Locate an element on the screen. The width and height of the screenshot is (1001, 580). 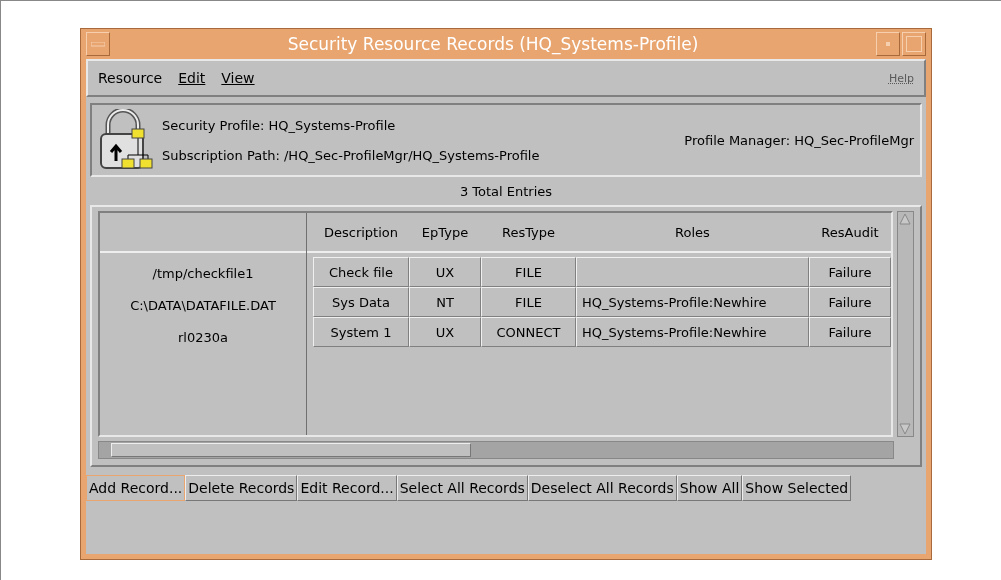
maximize-button is located at coordinates (914, 44).